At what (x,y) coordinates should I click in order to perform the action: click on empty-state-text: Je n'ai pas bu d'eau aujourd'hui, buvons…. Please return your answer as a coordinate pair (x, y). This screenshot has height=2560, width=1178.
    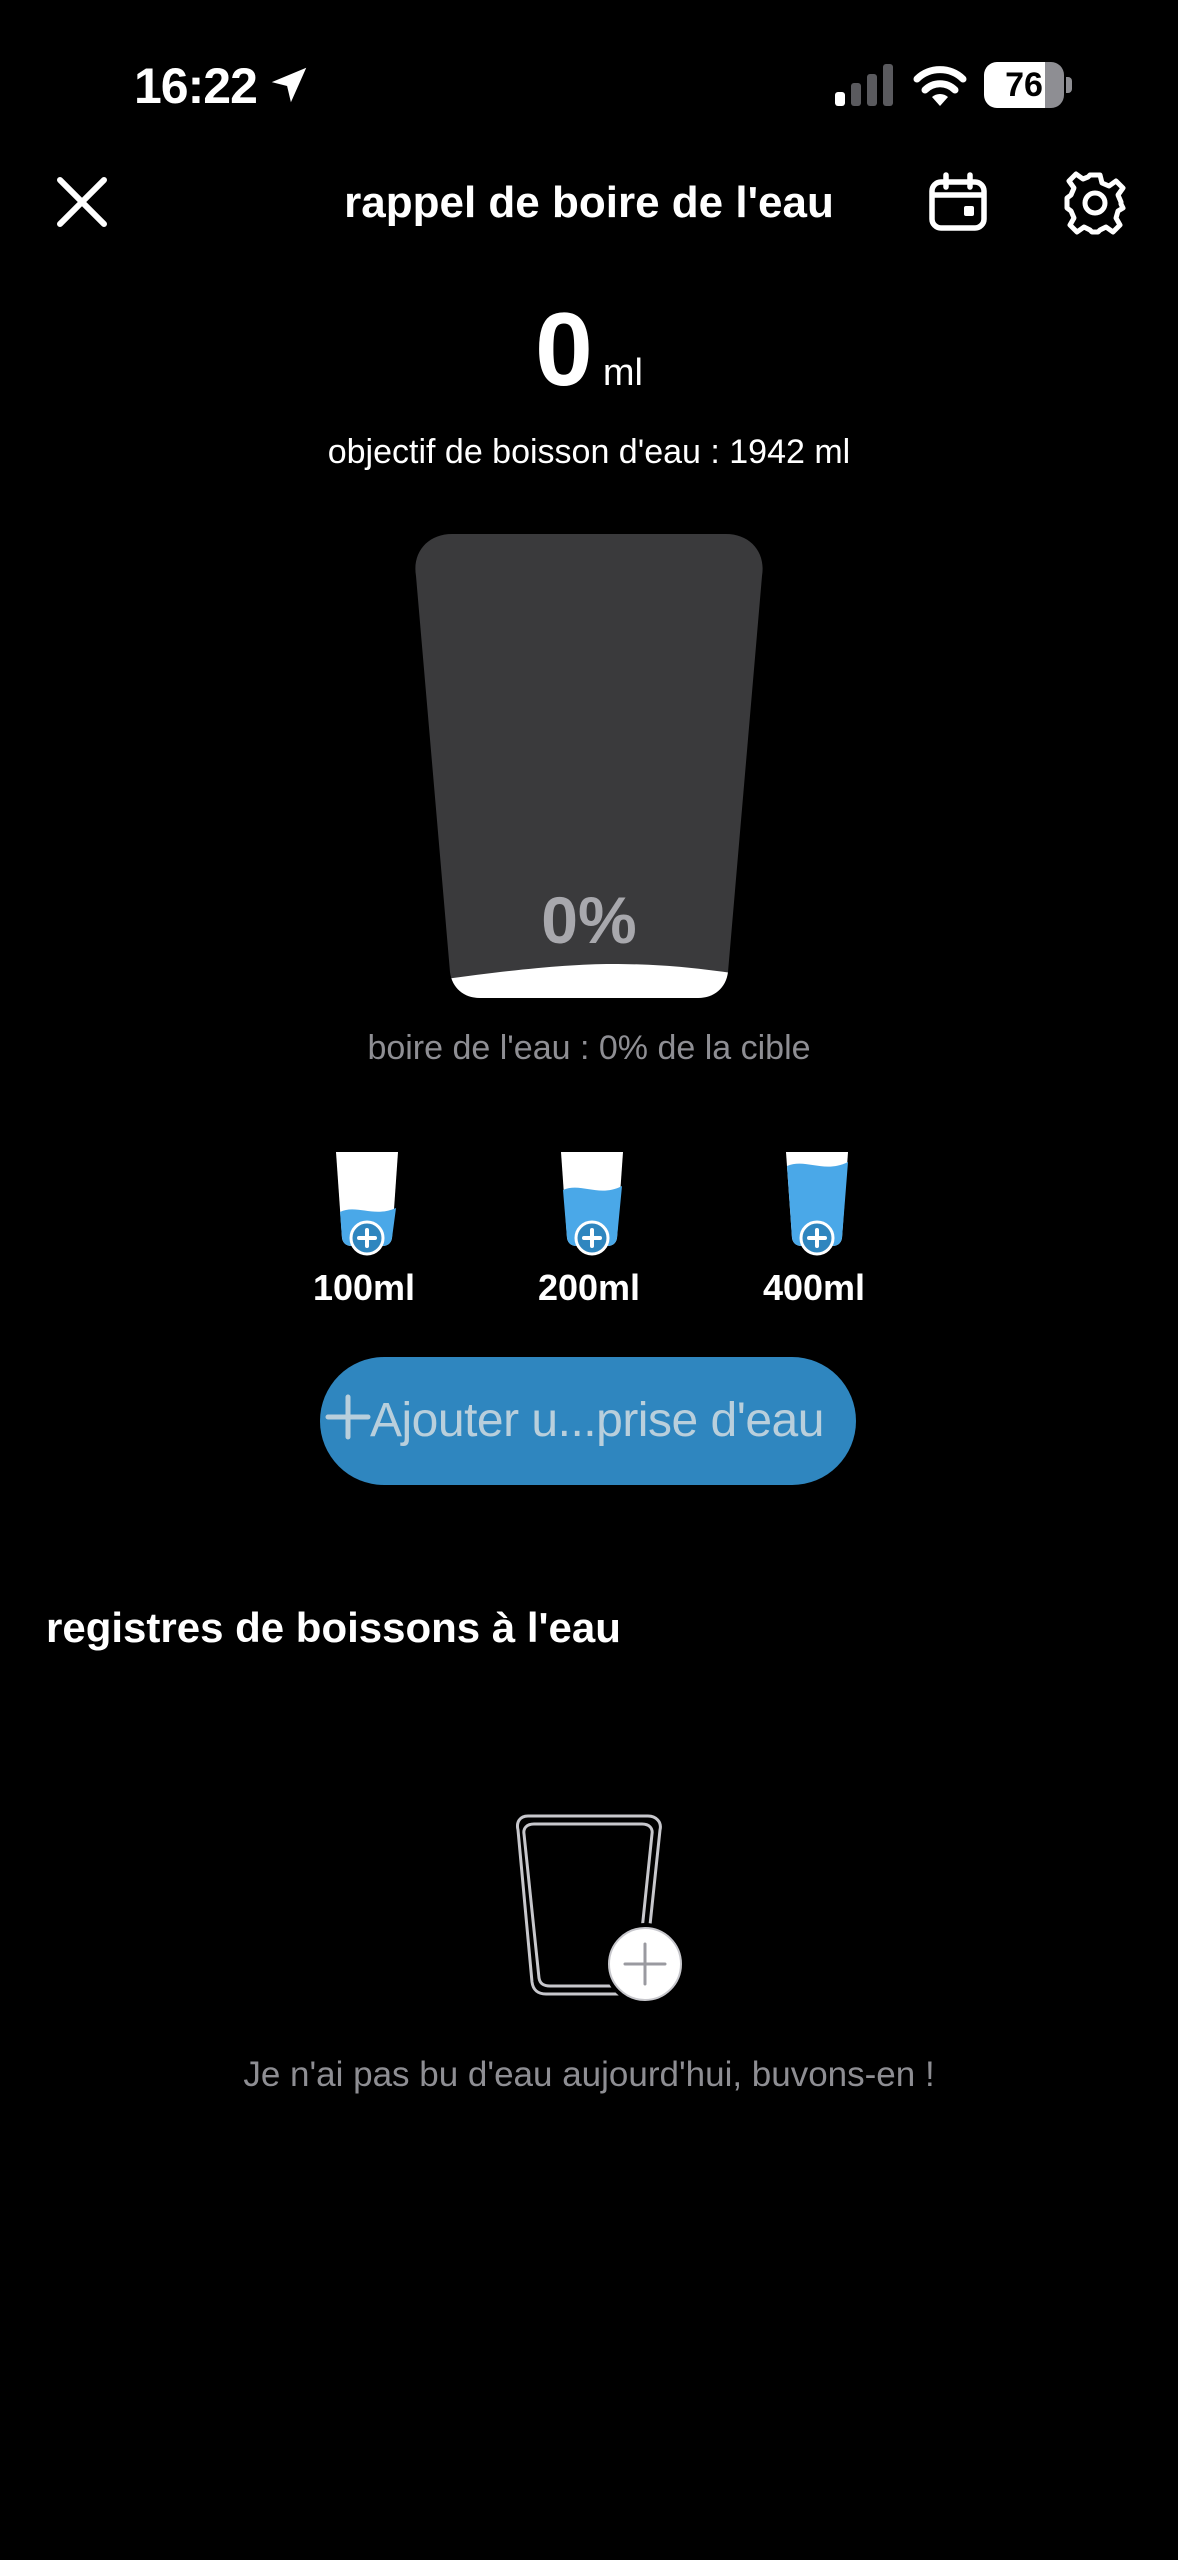
    Looking at the image, I should click on (589, 2074).